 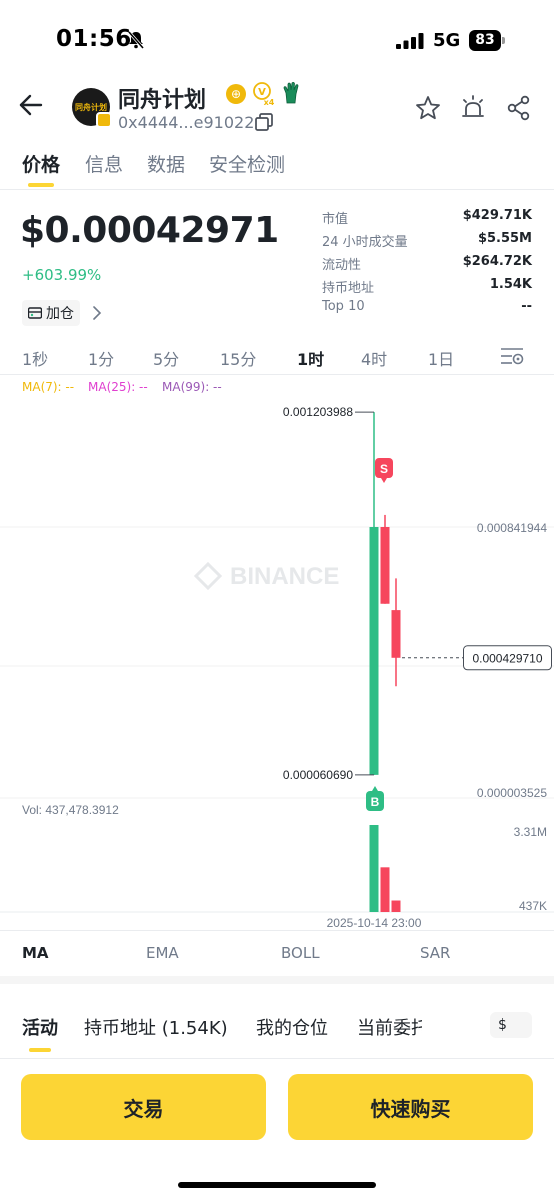 I want to click on hand-badge-icon, so click(x=291, y=93).